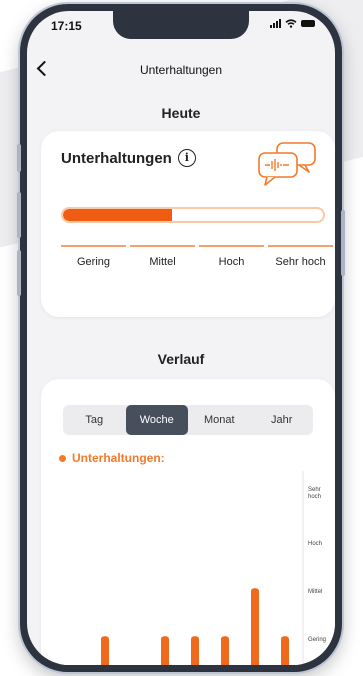  Describe the element at coordinates (118, 215) in the screenshot. I see `conversation-level-fill` at that location.